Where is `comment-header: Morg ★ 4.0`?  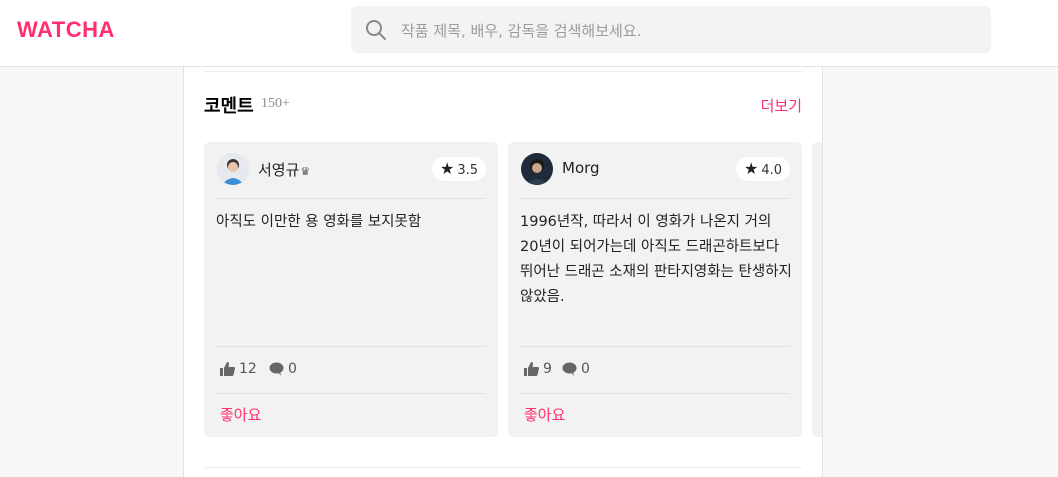
comment-header: Morg ★ 4.0 is located at coordinates (655, 170).